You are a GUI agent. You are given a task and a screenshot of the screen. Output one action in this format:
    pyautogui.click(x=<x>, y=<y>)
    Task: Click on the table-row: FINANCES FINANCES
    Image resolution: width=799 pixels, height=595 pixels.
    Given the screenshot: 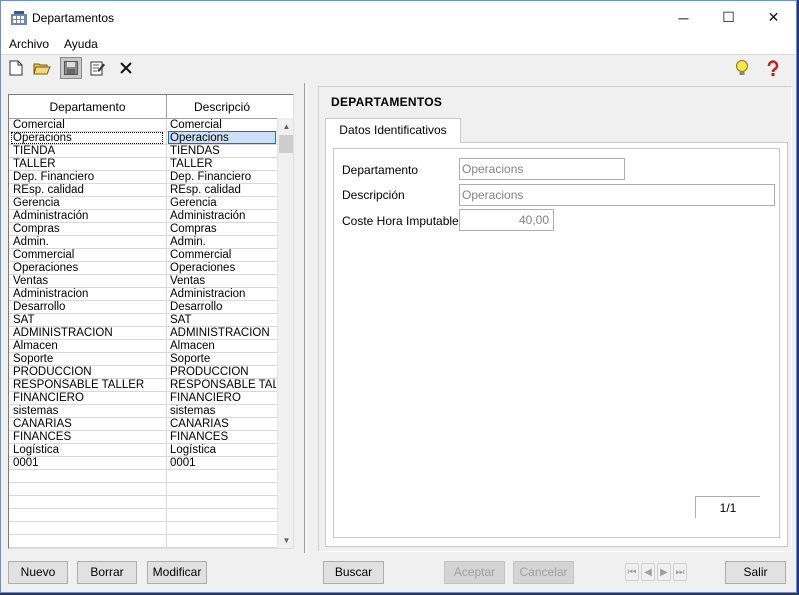 What is the action you would take?
    pyautogui.click(x=143, y=437)
    